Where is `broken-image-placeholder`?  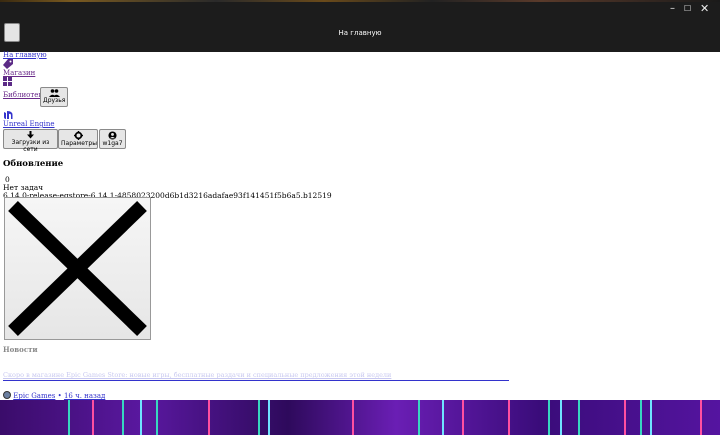
broken-image-placeholder is located at coordinates (77, 268).